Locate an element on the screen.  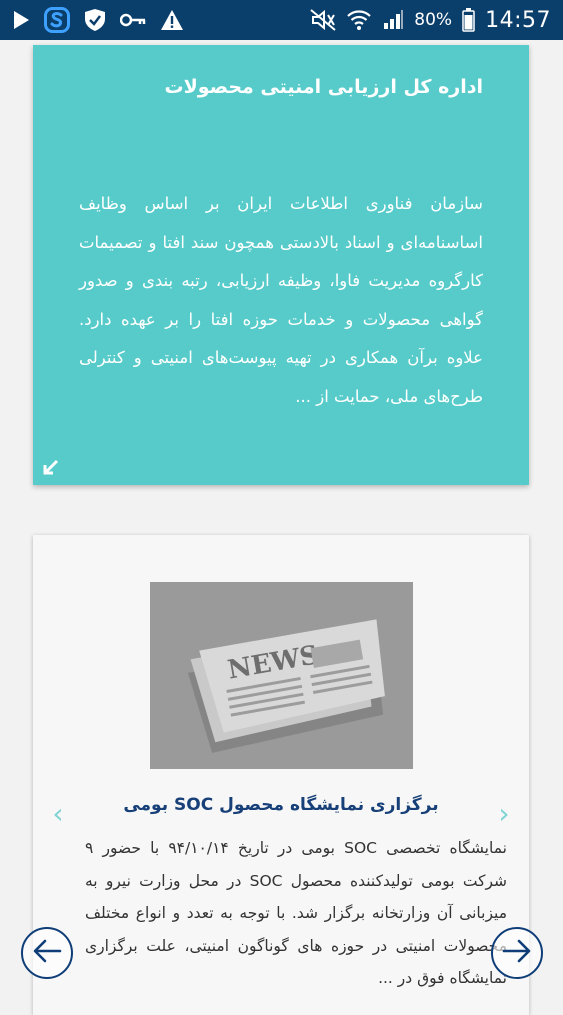
wifi-icon is located at coordinates (359, 20).